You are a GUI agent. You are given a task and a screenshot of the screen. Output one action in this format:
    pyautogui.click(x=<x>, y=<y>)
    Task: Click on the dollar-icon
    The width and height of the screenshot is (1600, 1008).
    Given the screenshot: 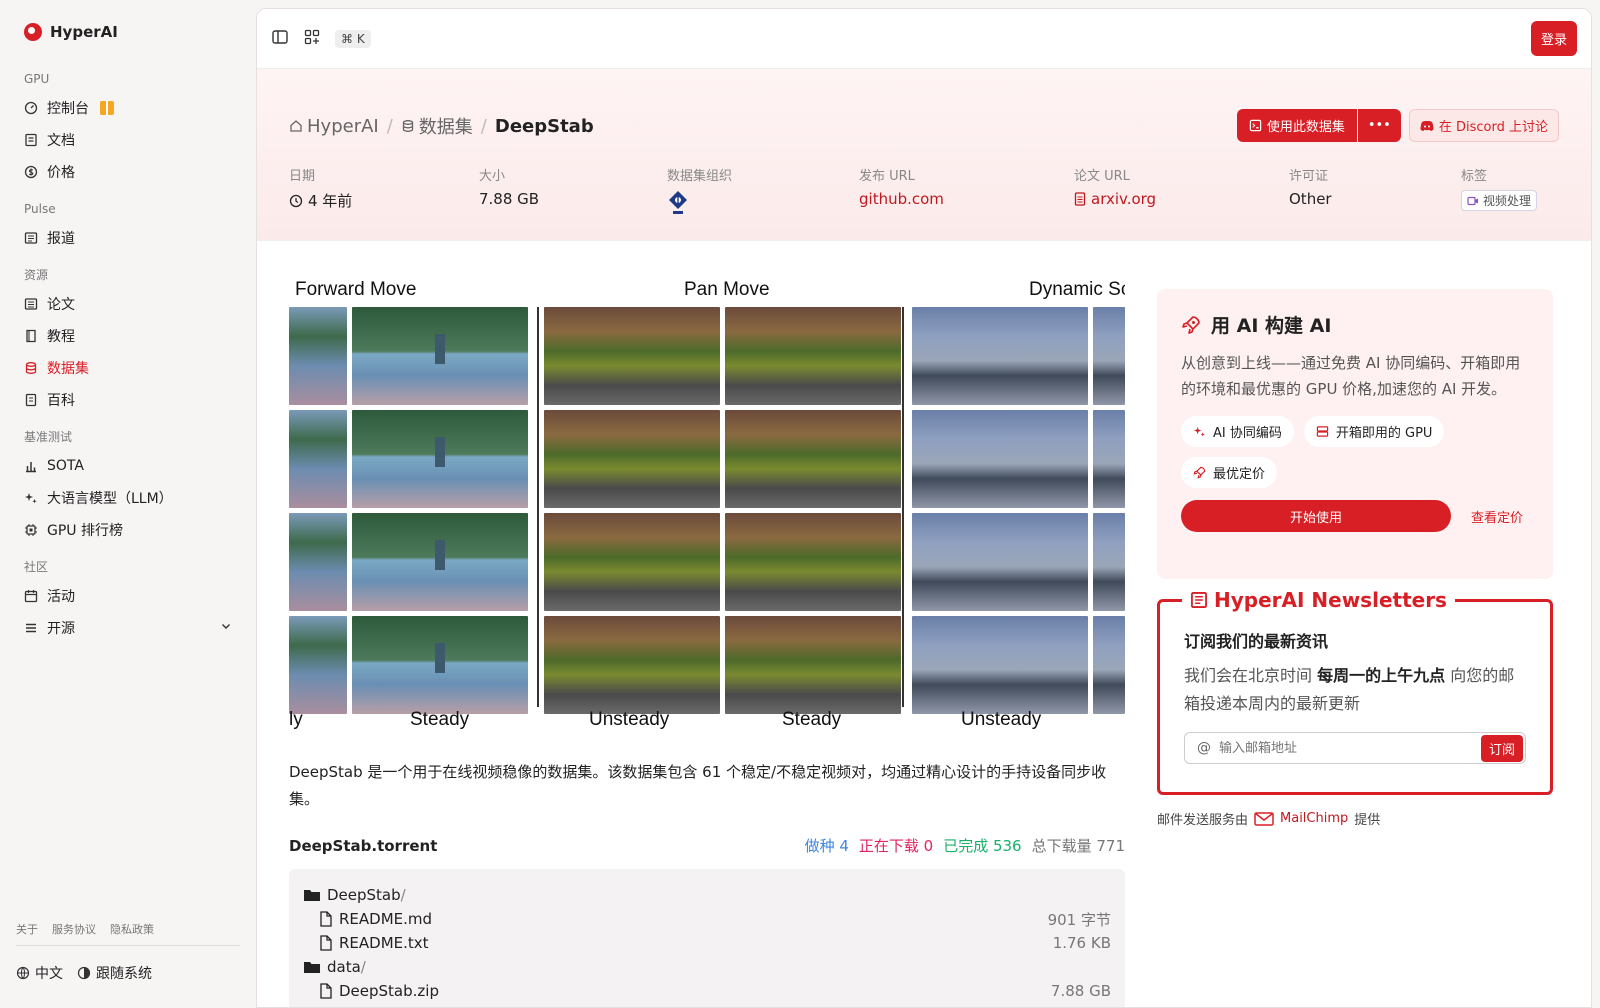 What is the action you would take?
    pyautogui.click(x=31, y=172)
    